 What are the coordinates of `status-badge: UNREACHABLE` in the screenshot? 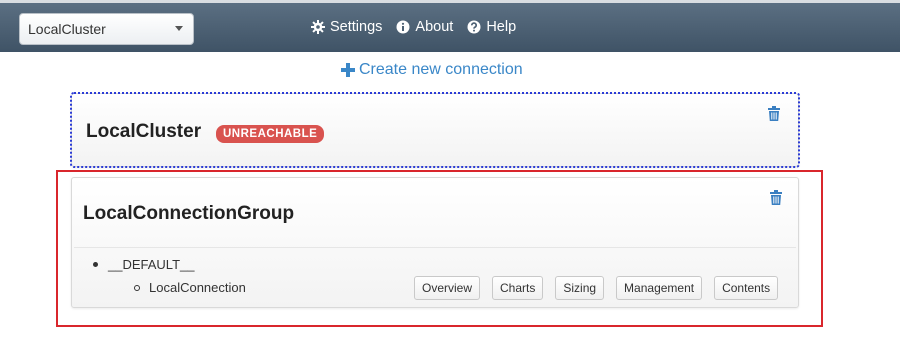 It's located at (270, 134).